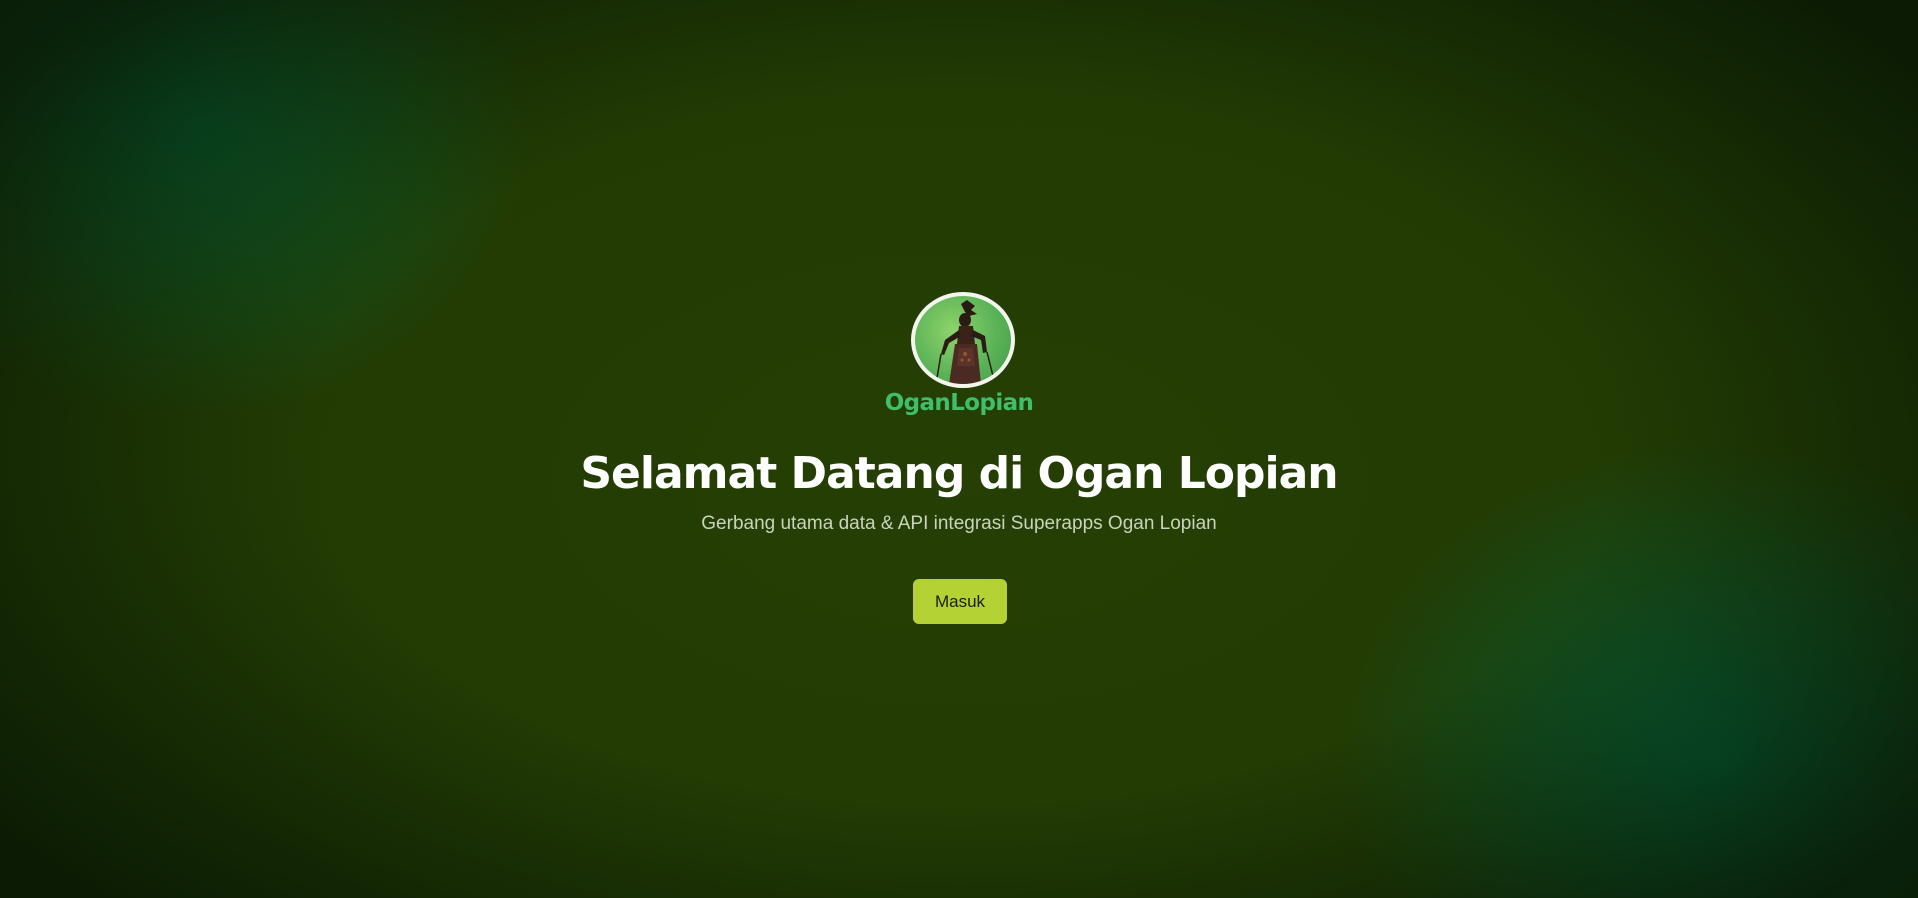 The width and height of the screenshot is (1918, 898). I want to click on brand-logo: OganLopian, so click(959, 357).